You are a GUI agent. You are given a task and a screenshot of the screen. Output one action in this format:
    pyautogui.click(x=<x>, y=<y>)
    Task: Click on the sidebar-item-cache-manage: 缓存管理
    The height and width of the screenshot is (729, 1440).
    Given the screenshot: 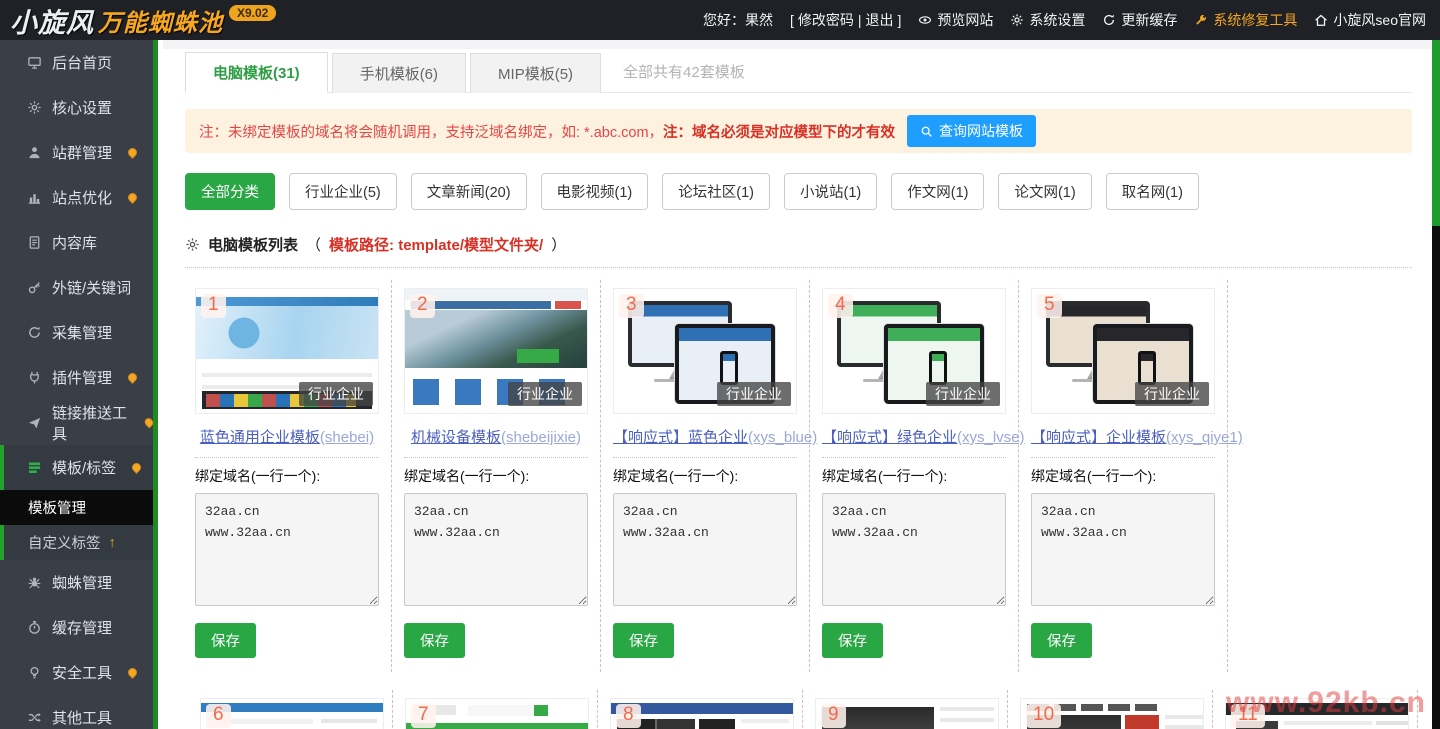 What is the action you would take?
    pyautogui.click(x=76, y=627)
    